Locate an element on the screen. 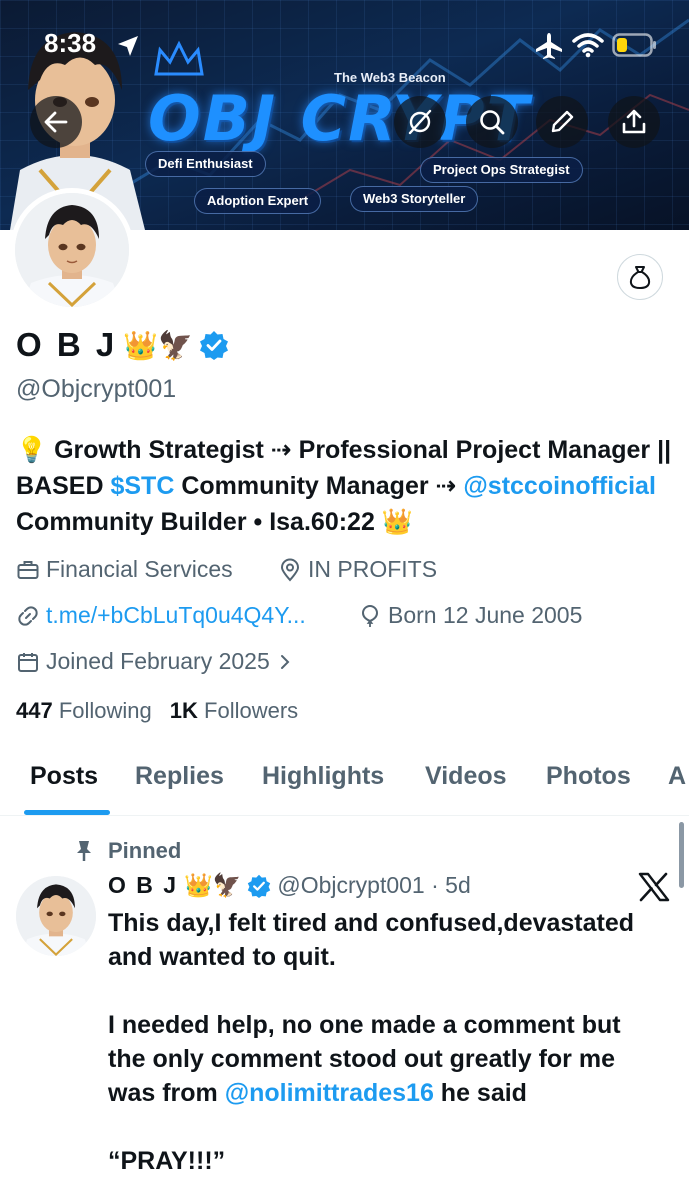 The width and height of the screenshot is (689, 1200). pinned-label: Pinned is located at coordinates (127, 851).